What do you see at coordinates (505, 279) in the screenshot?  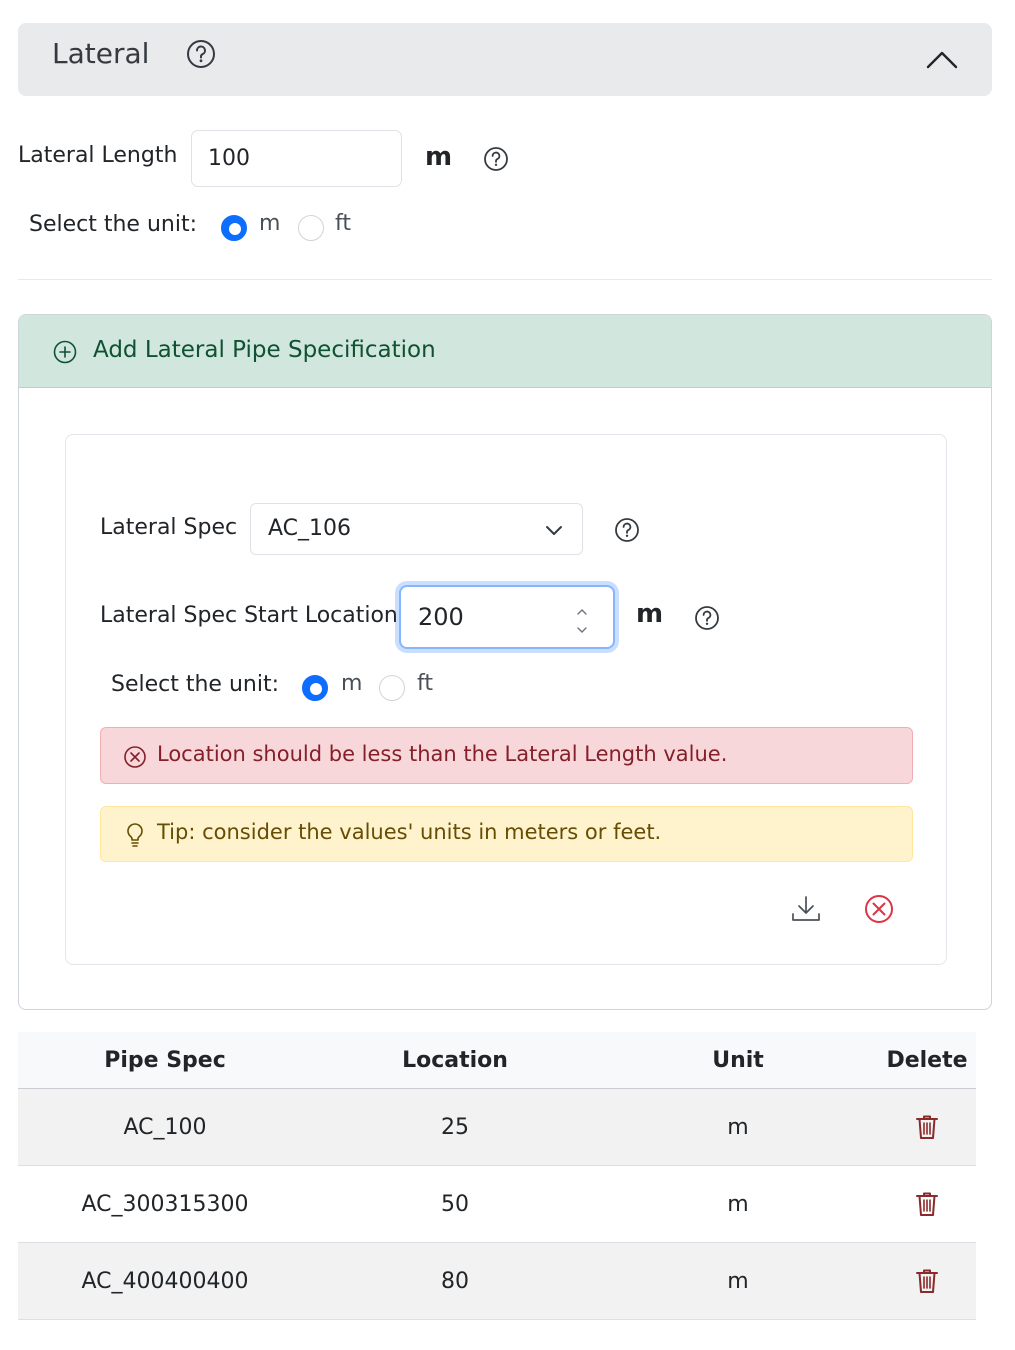 I see `divider` at bounding box center [505, 279].